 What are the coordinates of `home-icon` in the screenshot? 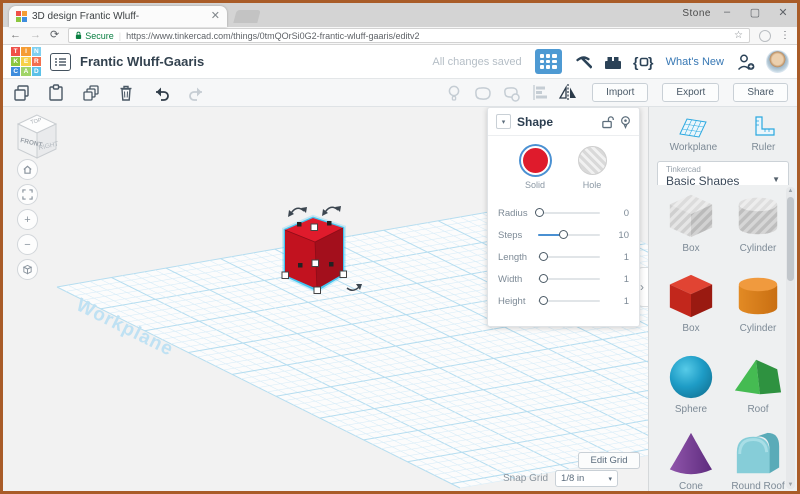 It's located at (27, 169).